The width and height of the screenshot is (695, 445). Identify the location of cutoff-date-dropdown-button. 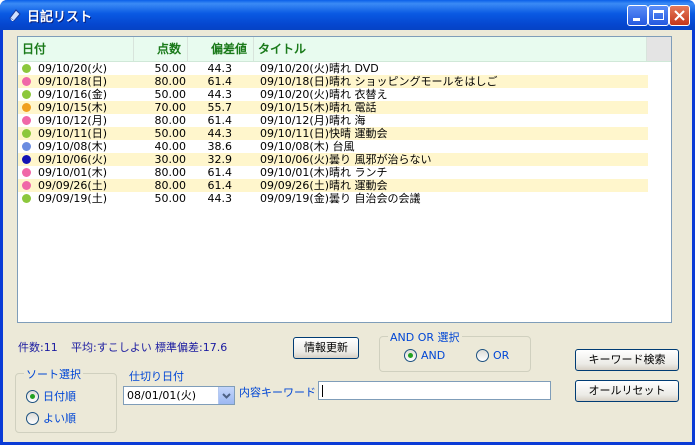
(226, 395).